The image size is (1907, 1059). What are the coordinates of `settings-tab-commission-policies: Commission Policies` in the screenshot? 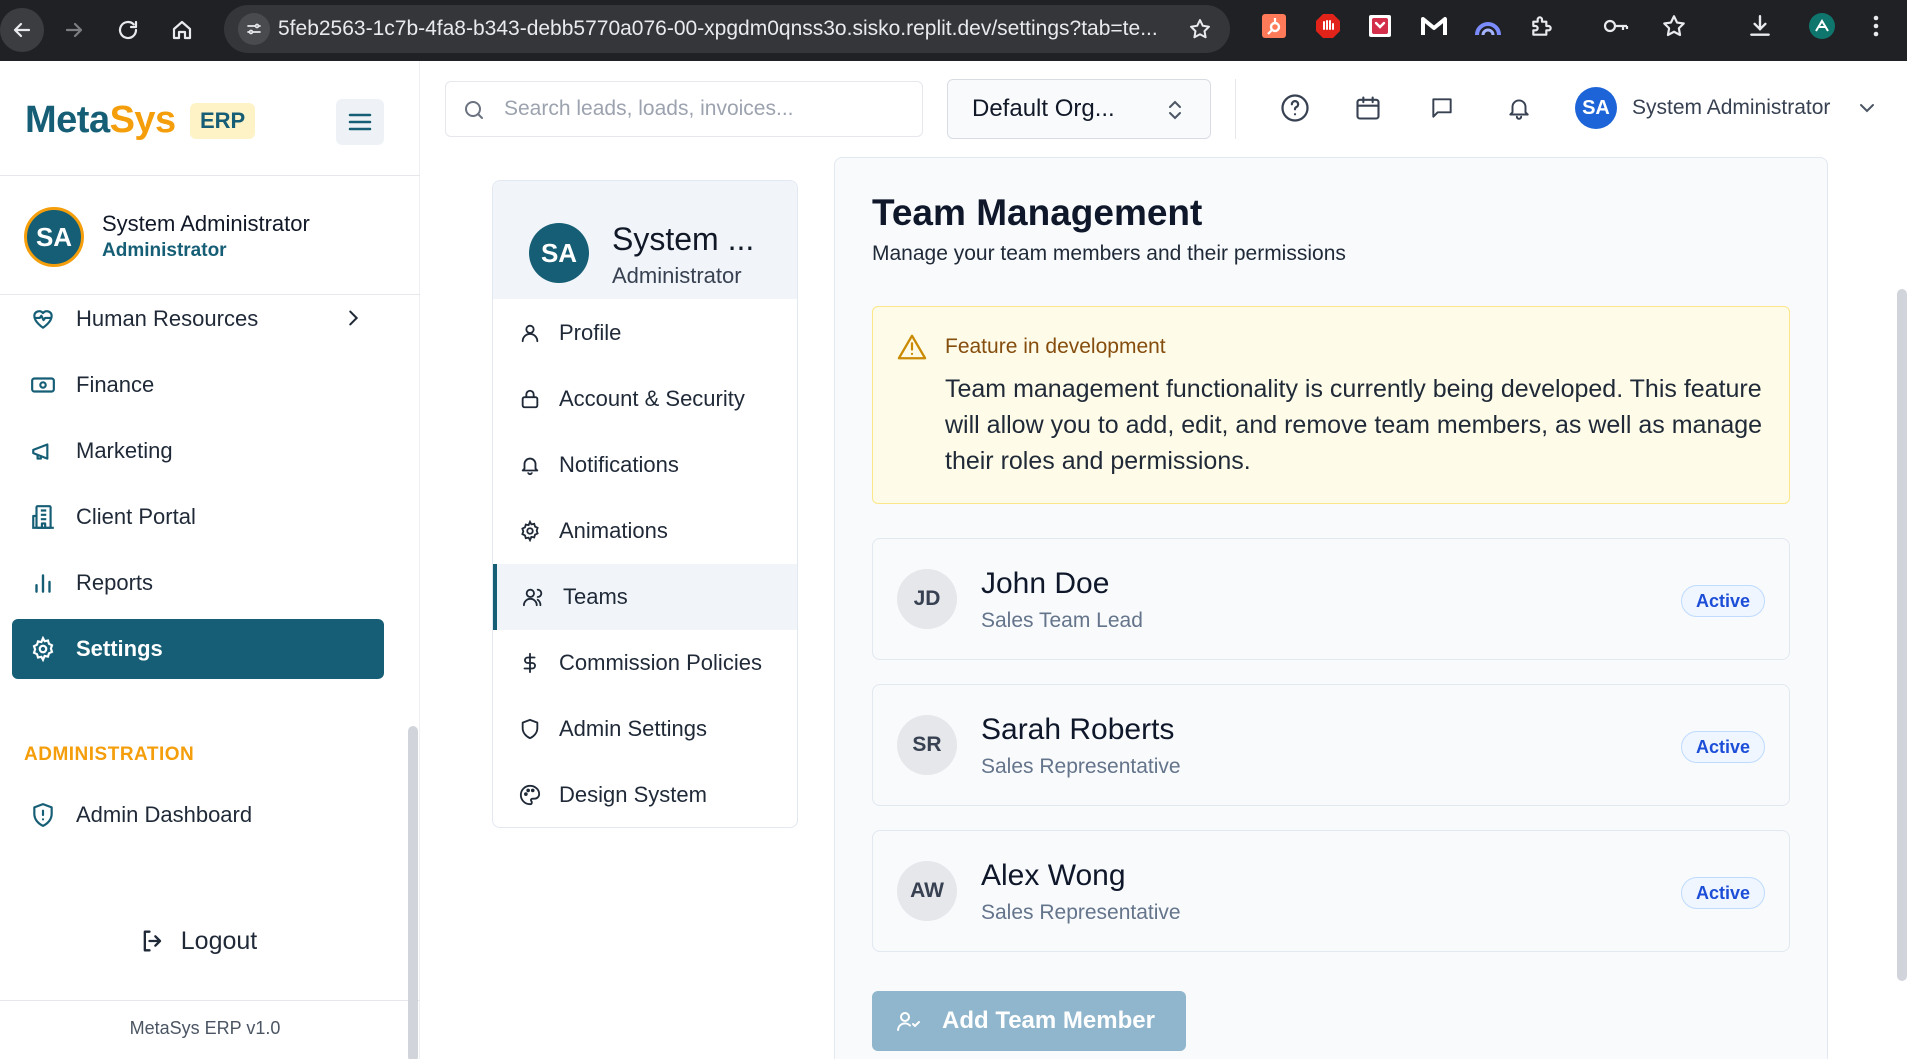 It's located at (645, 663).